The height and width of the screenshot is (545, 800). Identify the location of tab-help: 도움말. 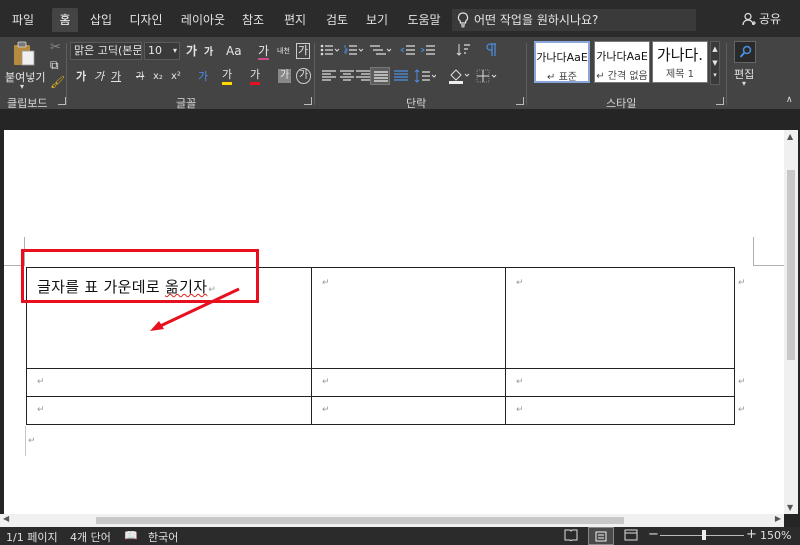
(424, 20).